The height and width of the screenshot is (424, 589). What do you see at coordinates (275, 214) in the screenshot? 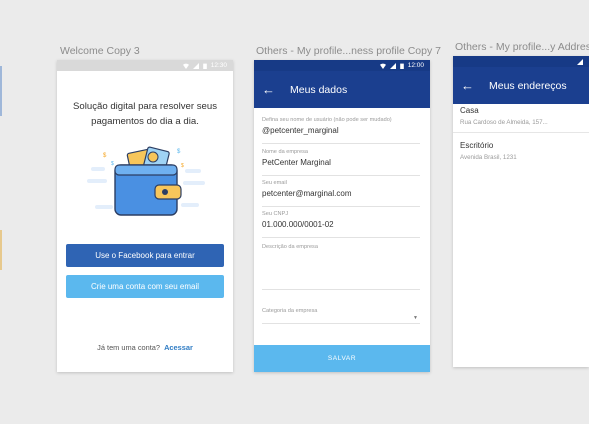
I see `field-label: Seu CNPJ` at bounding box center [275, 214].